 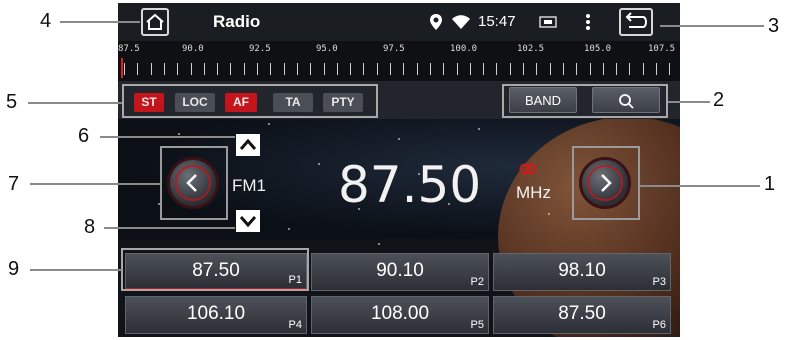 I want to click on page-title: Radio, so click(x=237, y=21).